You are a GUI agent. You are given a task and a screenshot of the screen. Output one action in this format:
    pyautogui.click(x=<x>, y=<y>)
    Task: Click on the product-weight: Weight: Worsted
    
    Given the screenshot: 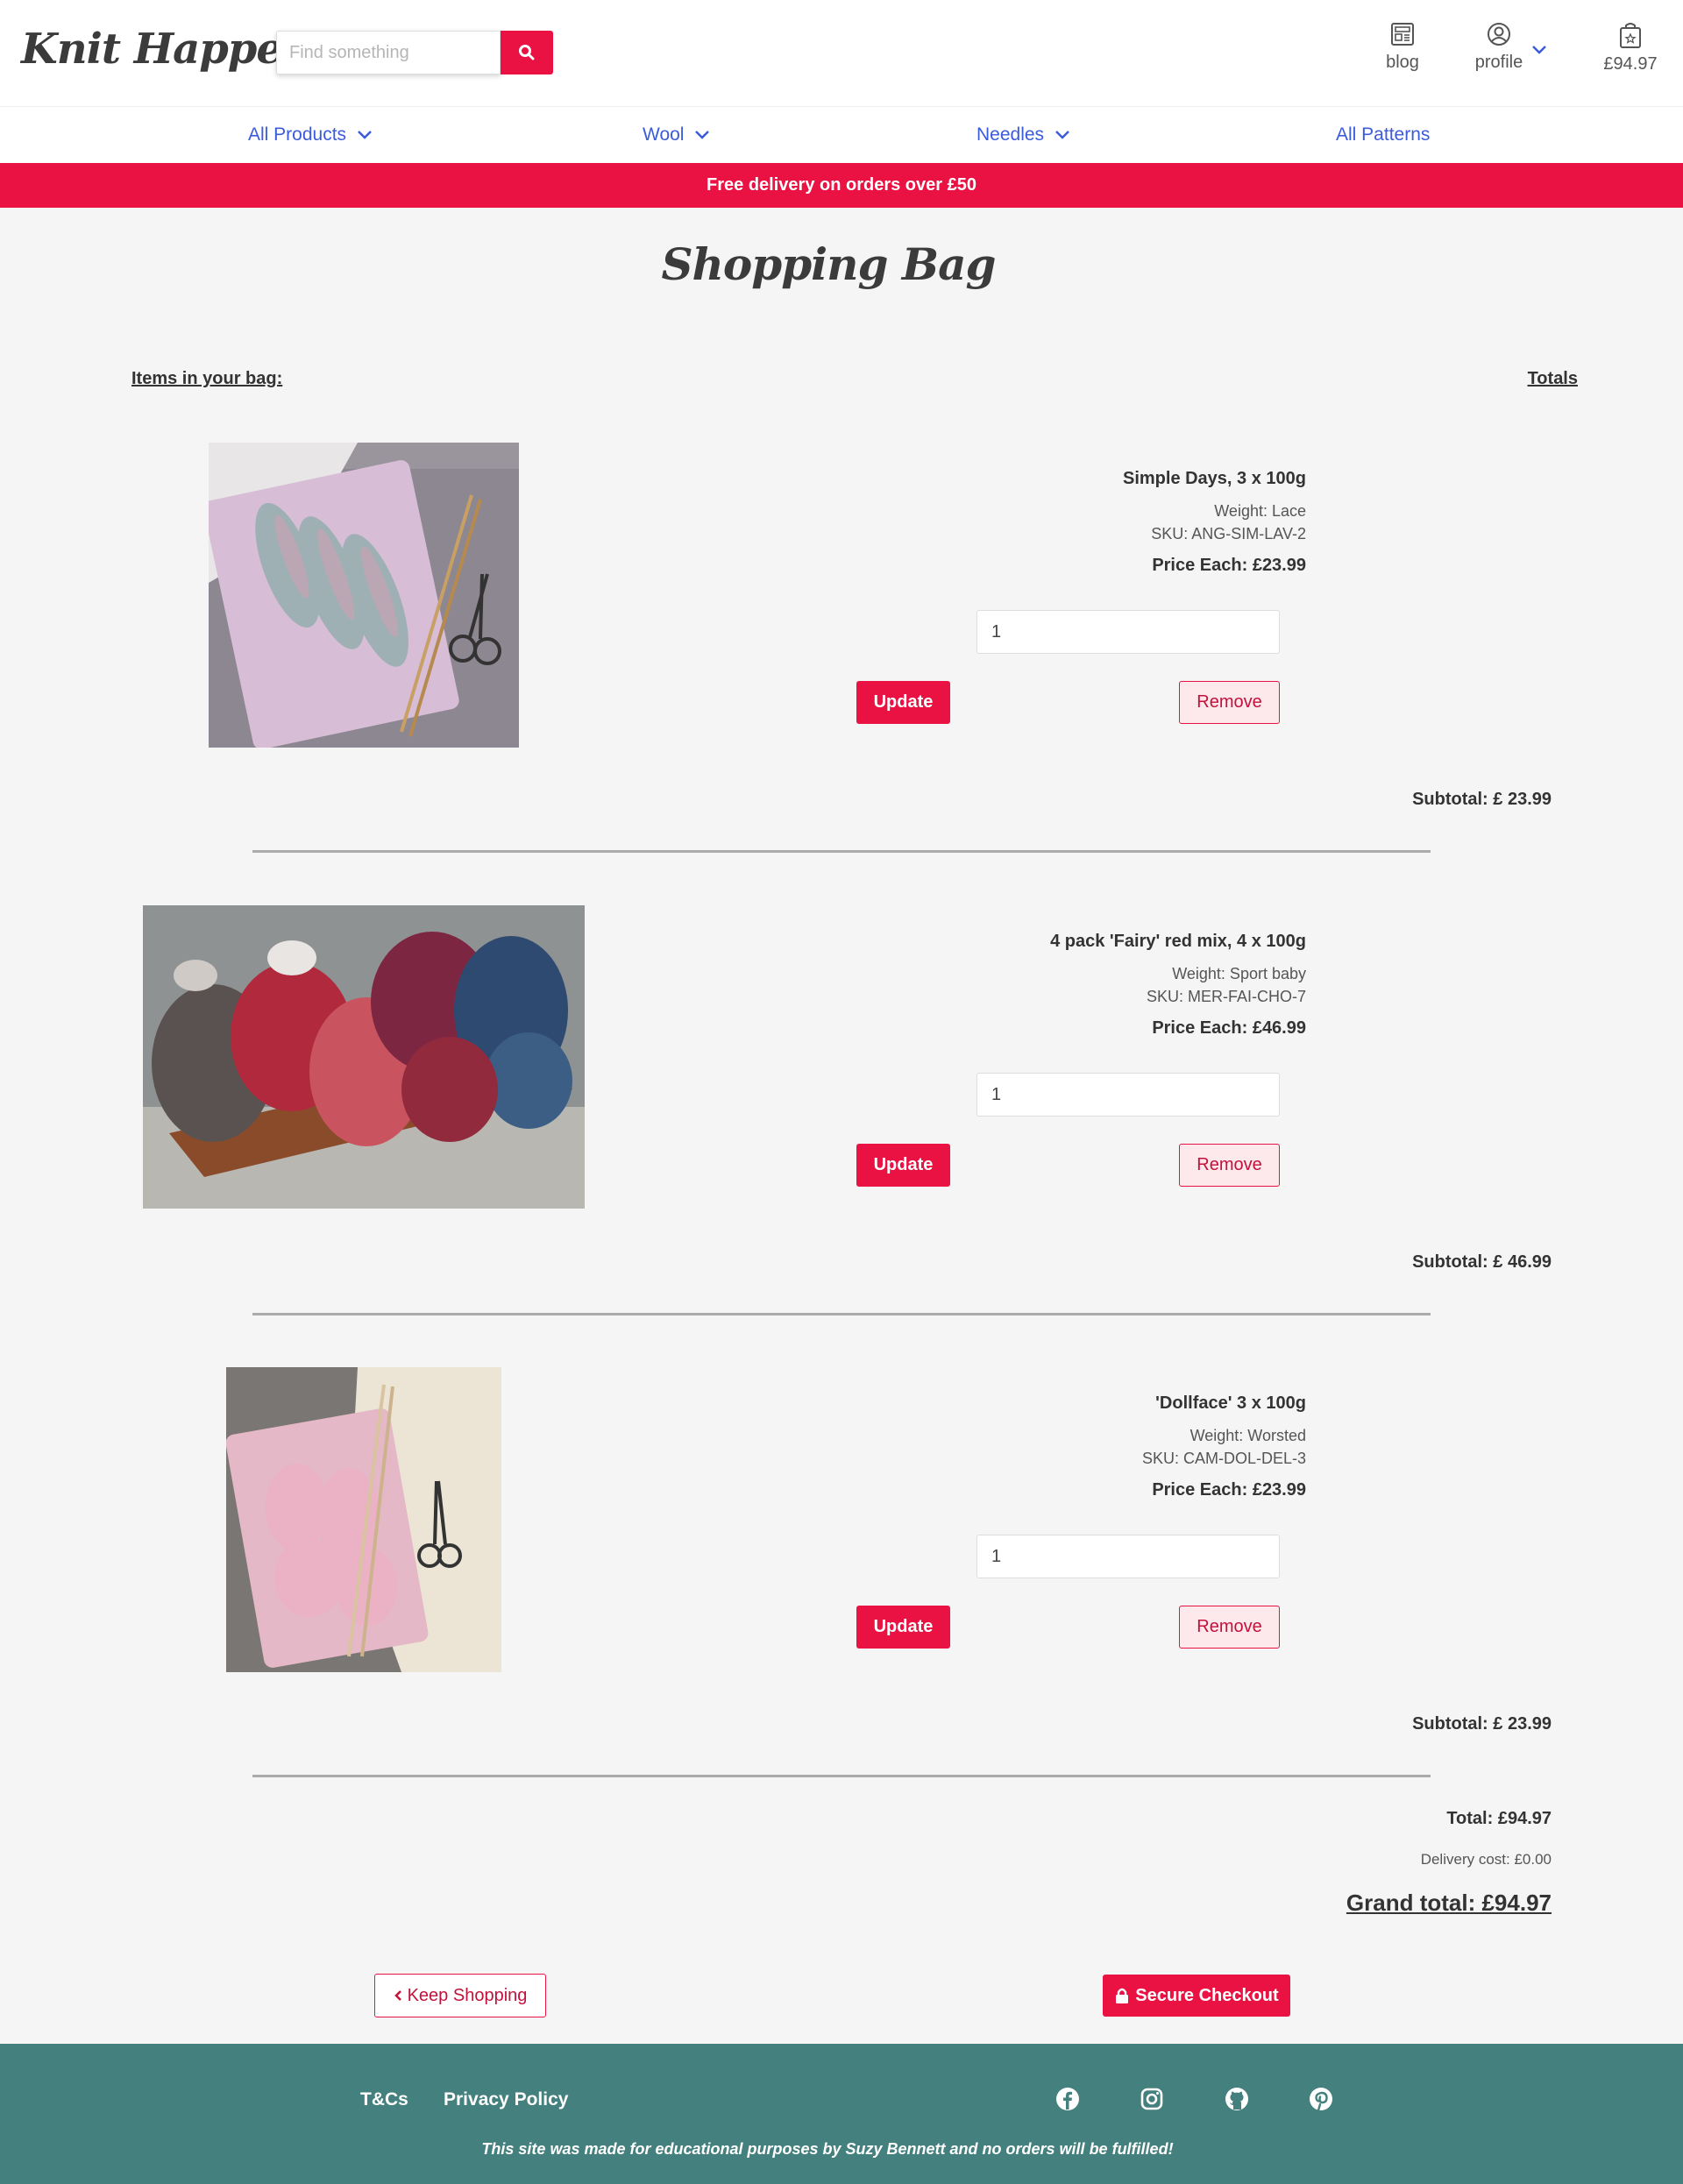 What is the action you would take?
    pyautogui.click(x=1247, y=1435)
    